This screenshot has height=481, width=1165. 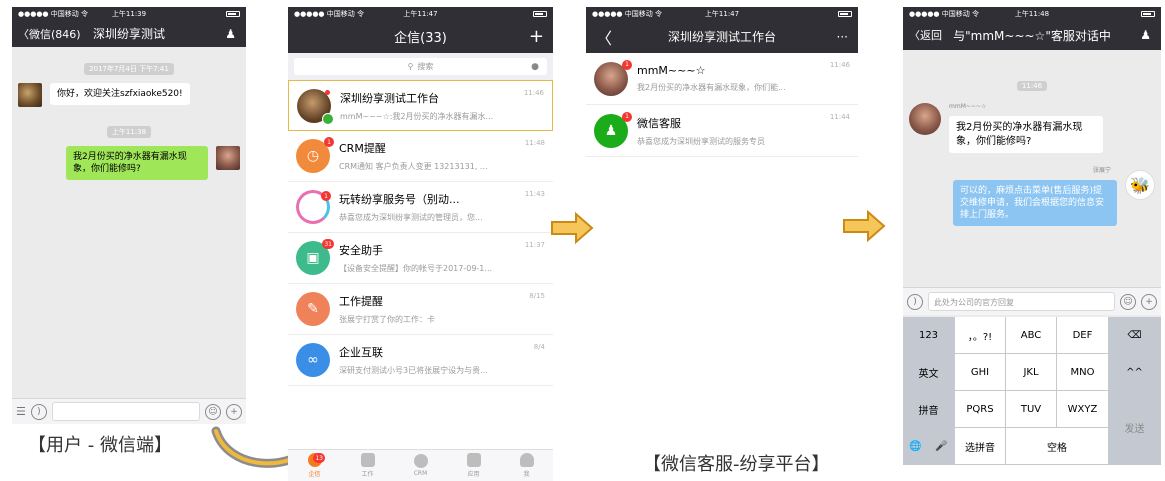 What do you see at coordinates (839, 117) in the screenshot?
I see `conversation-time: 11:44` at bounding box center [839, 117].